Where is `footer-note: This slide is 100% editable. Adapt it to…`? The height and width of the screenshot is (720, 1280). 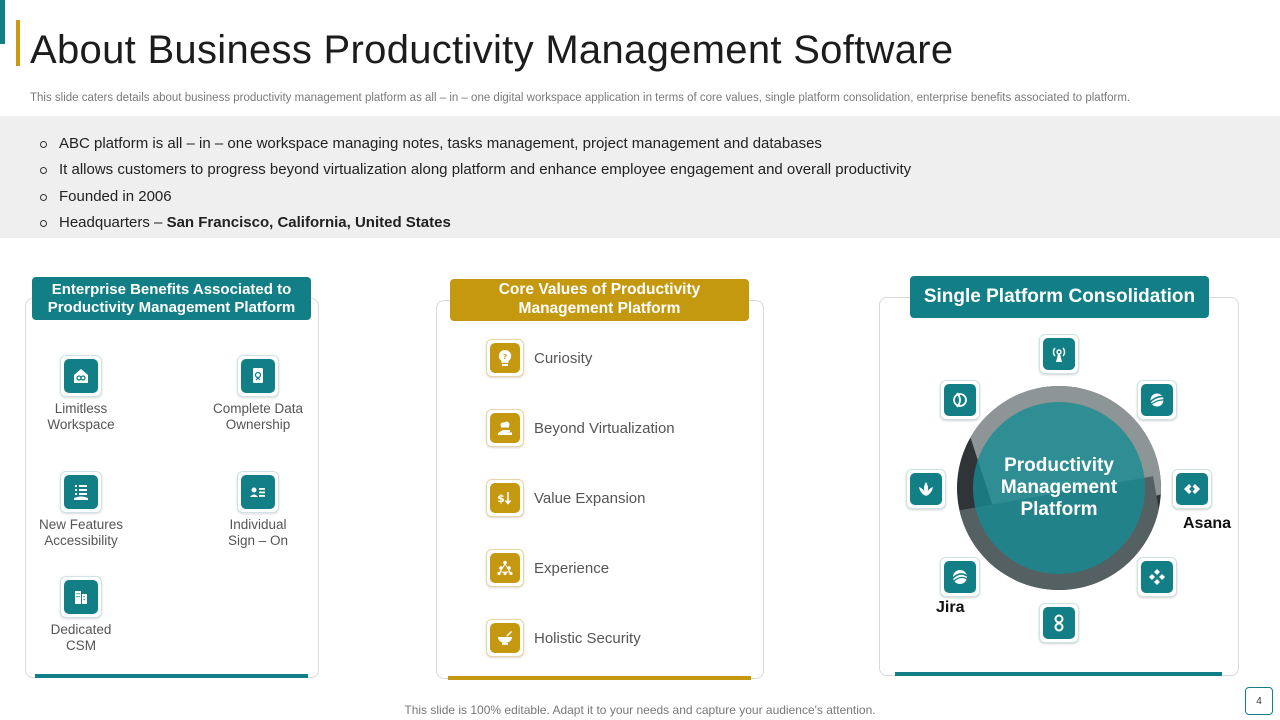 footer-note: This slide is 100% editable. Adapt it to… is located at coordinates (640, 710).